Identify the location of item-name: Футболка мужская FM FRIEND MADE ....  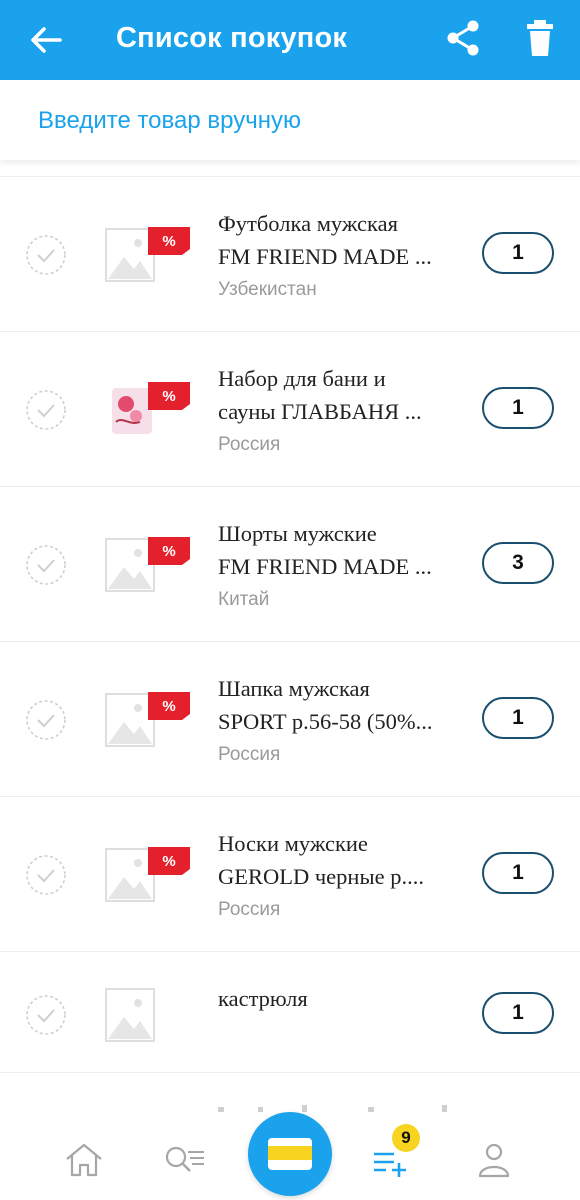
(325, 240).